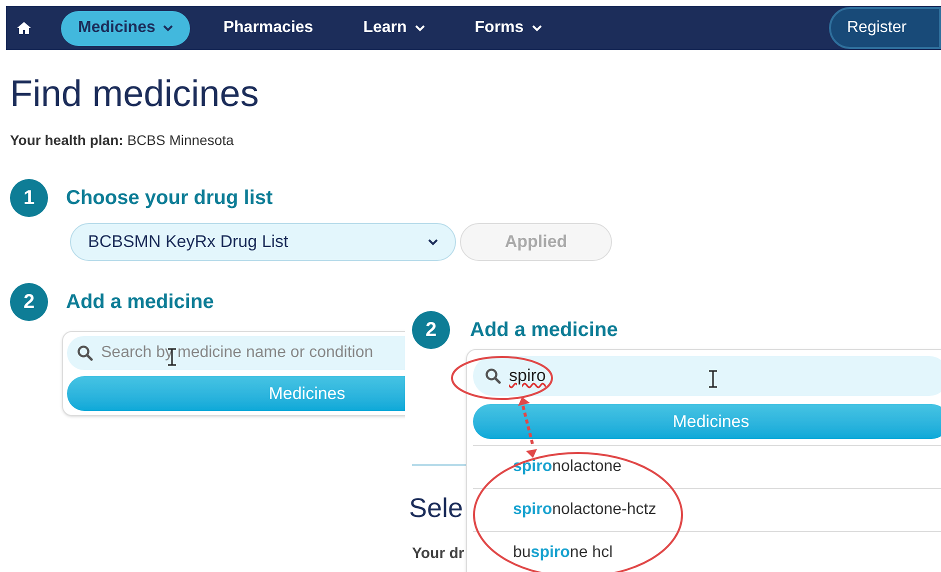 The image size is (941, 572). I want to click on register-button: Register, so click(885, 28).